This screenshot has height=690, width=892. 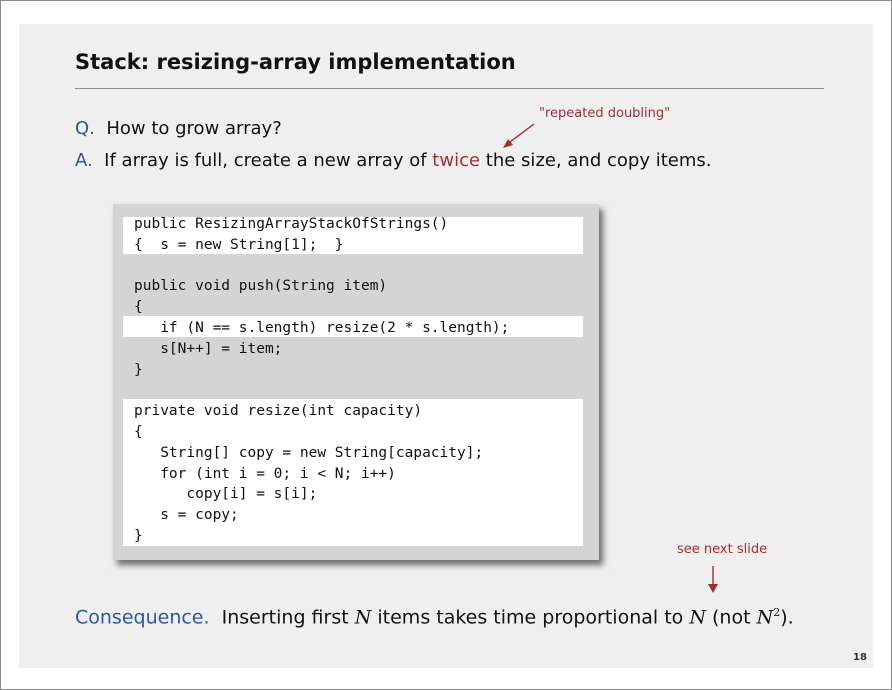 I want to click on question-label: Q., so click(x=85, y=128).